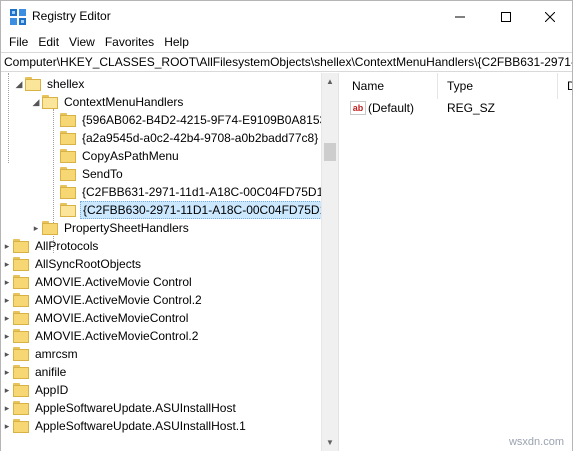 The width and height of the screenshot is (573, 451). I want to click on close-button, so click(549, 16).